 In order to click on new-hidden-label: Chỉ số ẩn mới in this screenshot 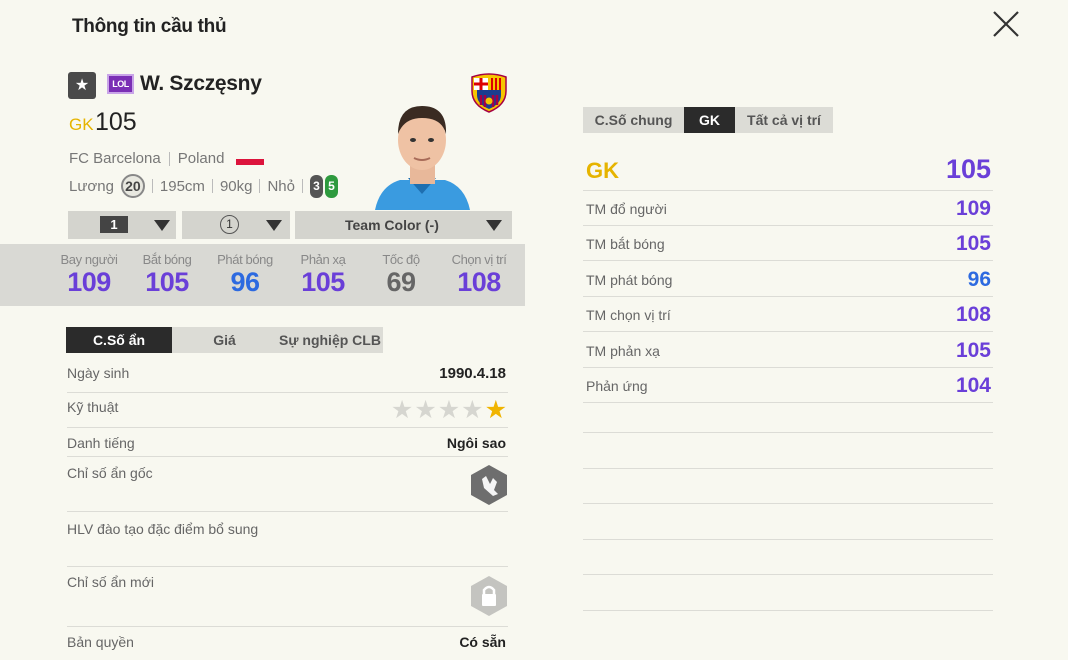, I will do `click(110, 582)`.